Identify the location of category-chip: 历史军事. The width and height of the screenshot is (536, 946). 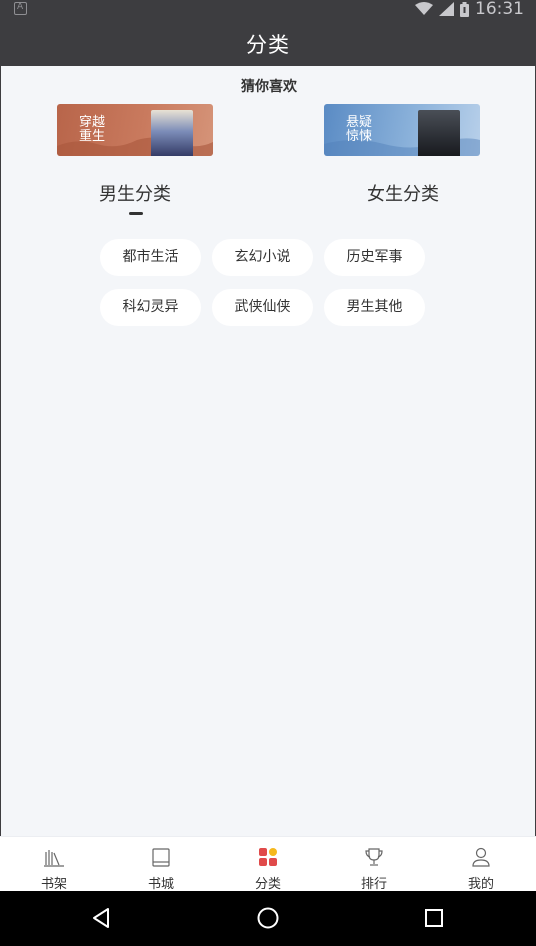
(374, 257).